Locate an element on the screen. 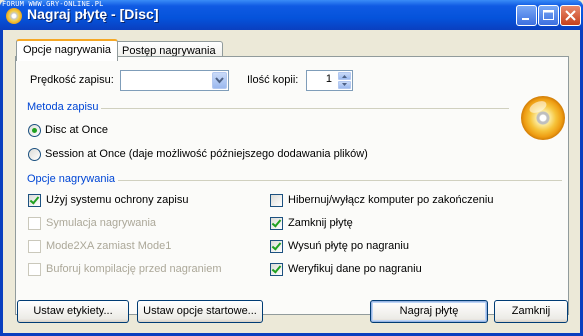 Image resolution: width=583 pixels, height=336 pixels. checkbox-mode2xa is located at coordinates (34, 246).